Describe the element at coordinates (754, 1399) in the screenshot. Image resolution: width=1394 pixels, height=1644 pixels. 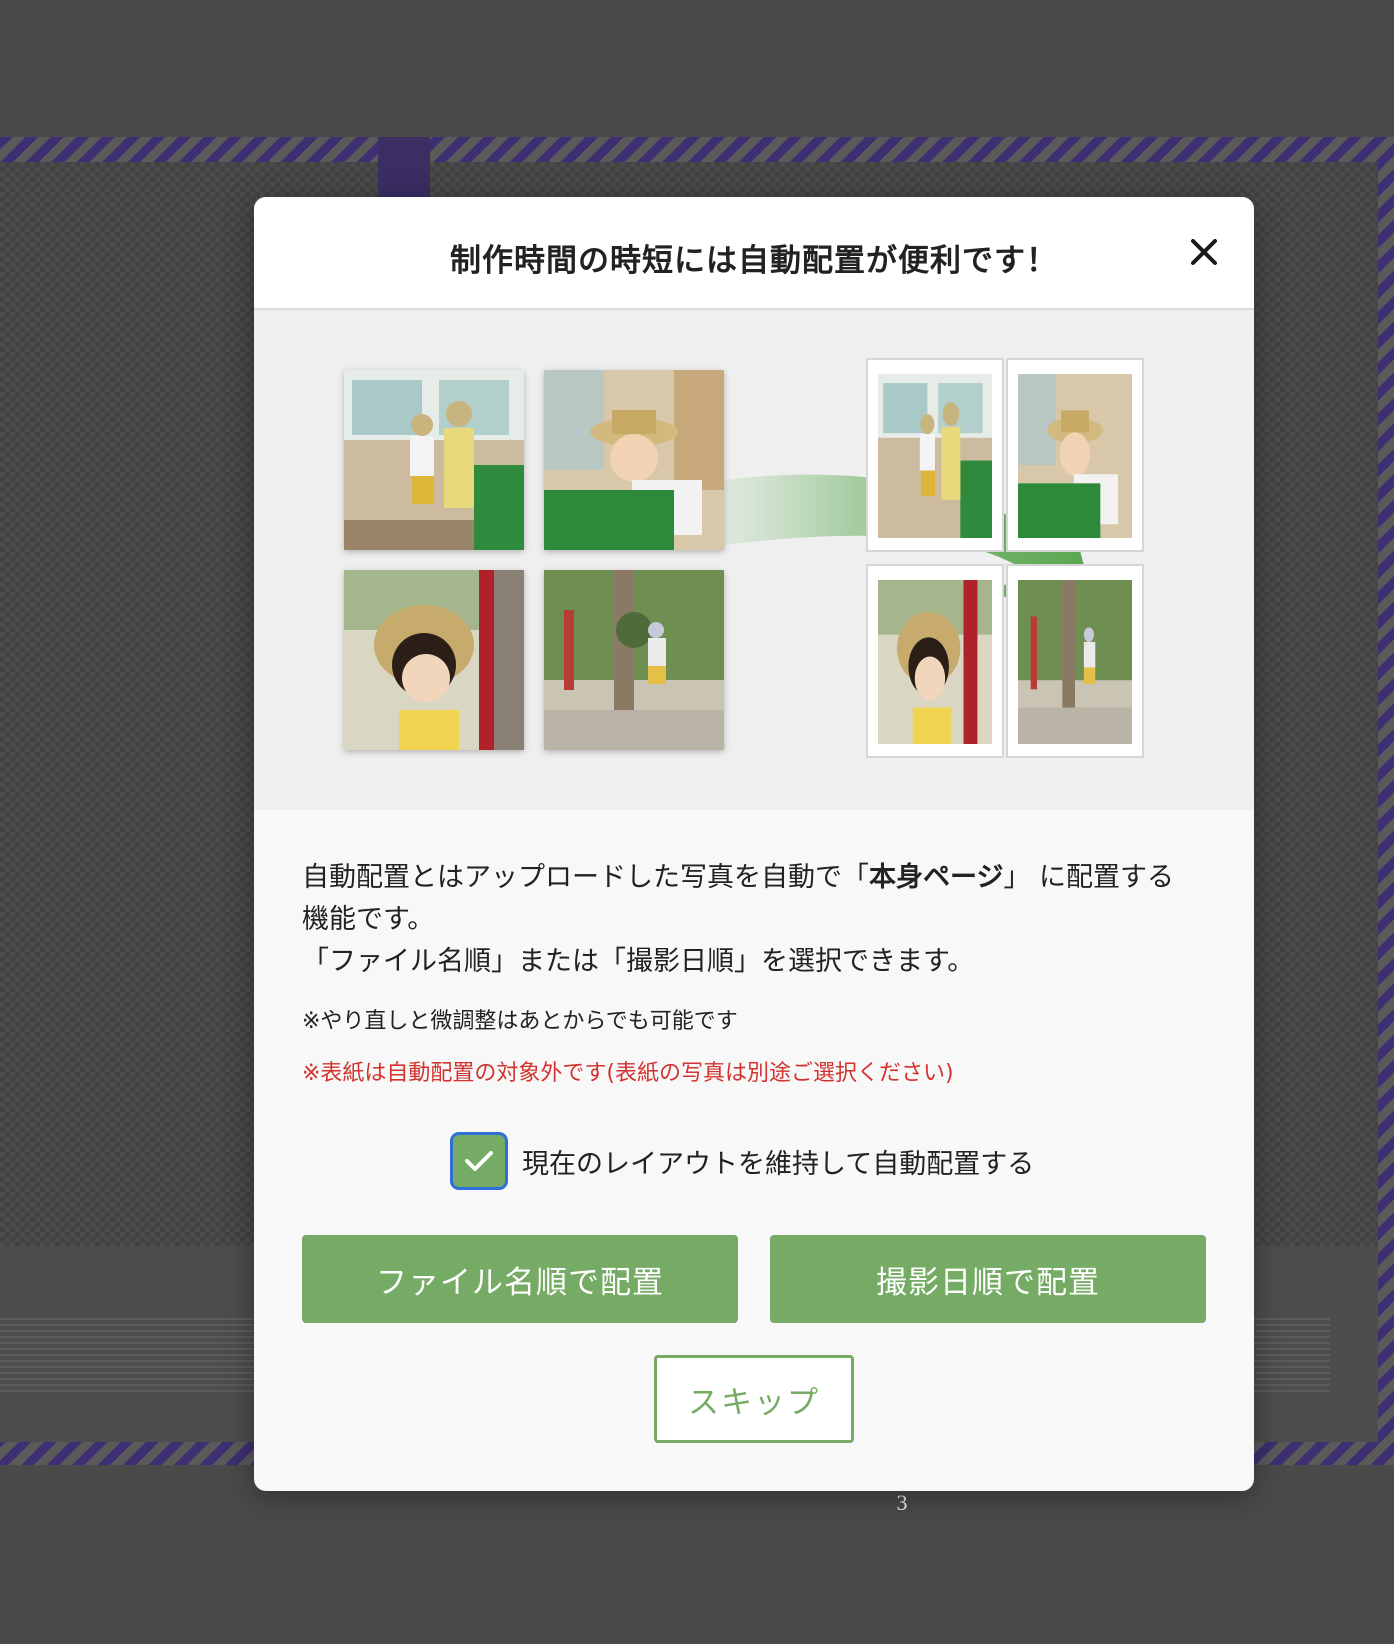
I see `skip-button: スキップ` at that location.